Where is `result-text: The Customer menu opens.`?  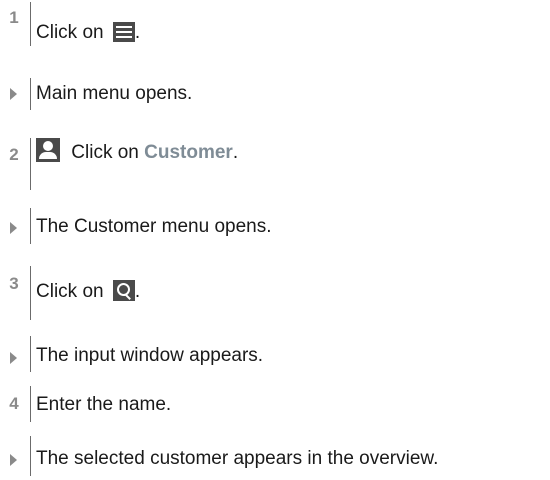 result-text: The Customer menu opens. is located at coordinates (154, 226).